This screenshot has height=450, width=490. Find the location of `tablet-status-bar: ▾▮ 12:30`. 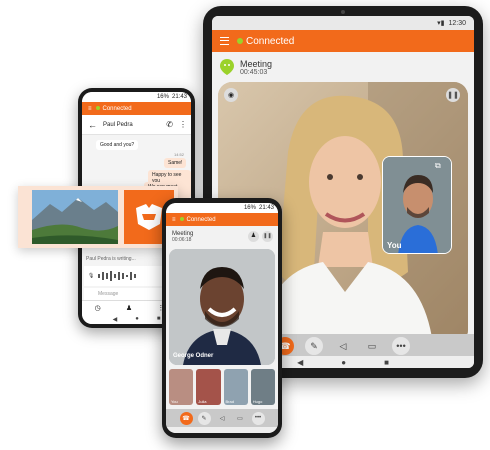

tablet-status-bar: ▾▮ 12:30 is located at coordinates (343, 23).